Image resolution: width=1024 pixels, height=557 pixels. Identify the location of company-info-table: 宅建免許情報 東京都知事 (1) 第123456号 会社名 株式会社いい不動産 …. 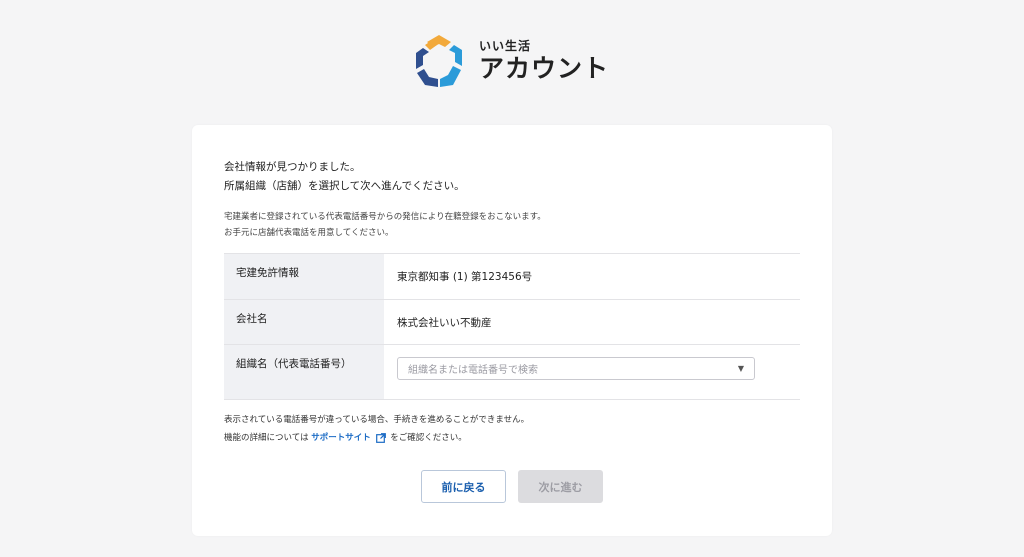
(512, 326).